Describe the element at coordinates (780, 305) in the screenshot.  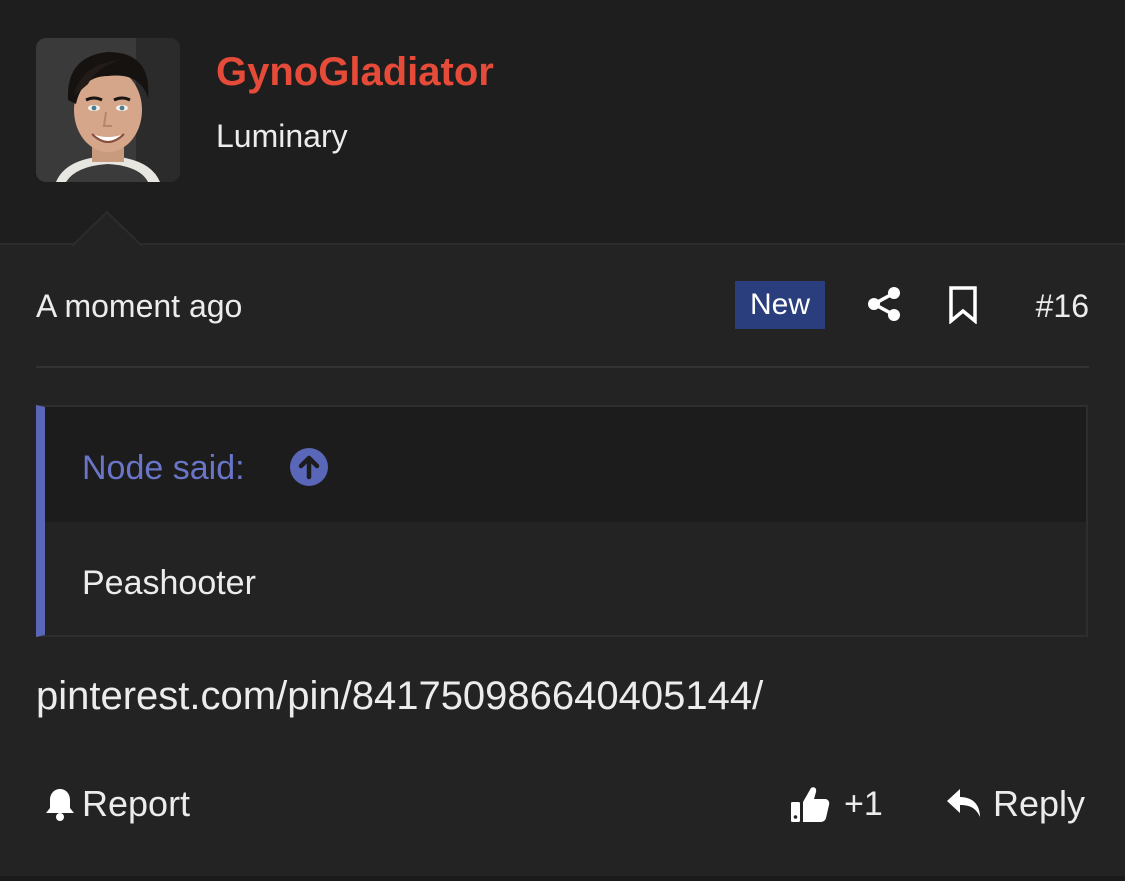
I see `new-badge: New` at that location.